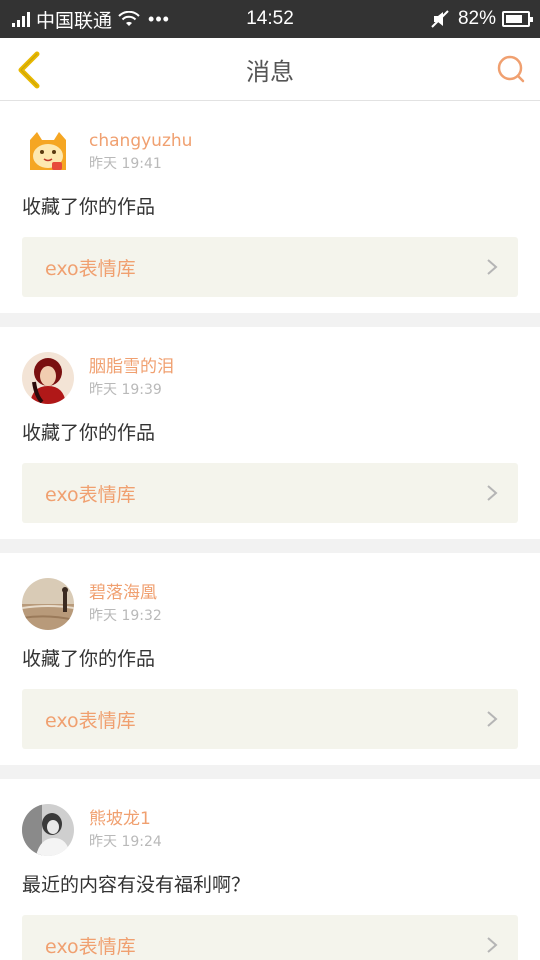 The image size is (540, 960). I want to click on search-icon, so click(511, 69).